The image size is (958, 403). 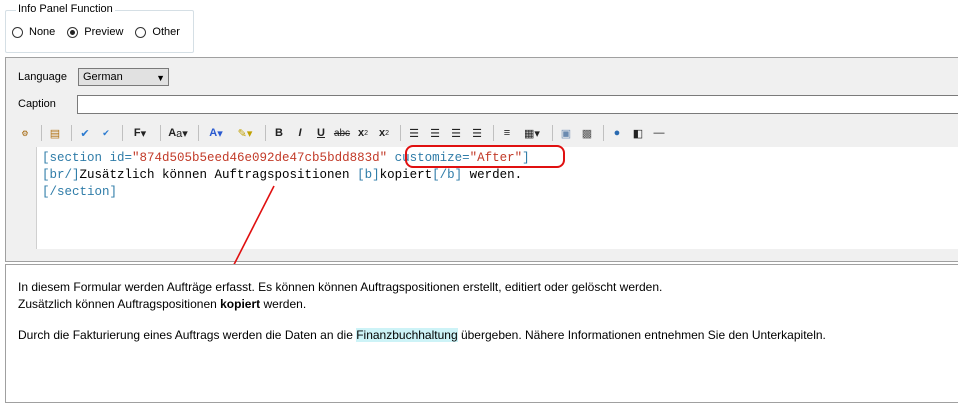 What do you see at coordinates (85, 133) in the screenshot?
I see `spellcheck-icon: ✔` at bounding box center [85, 133].